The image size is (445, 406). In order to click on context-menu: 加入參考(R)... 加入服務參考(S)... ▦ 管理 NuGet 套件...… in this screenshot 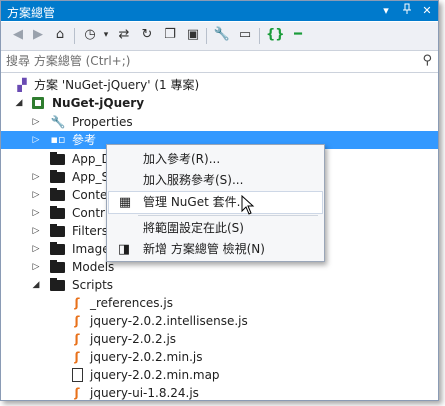, I will do `click(215, 203)`.